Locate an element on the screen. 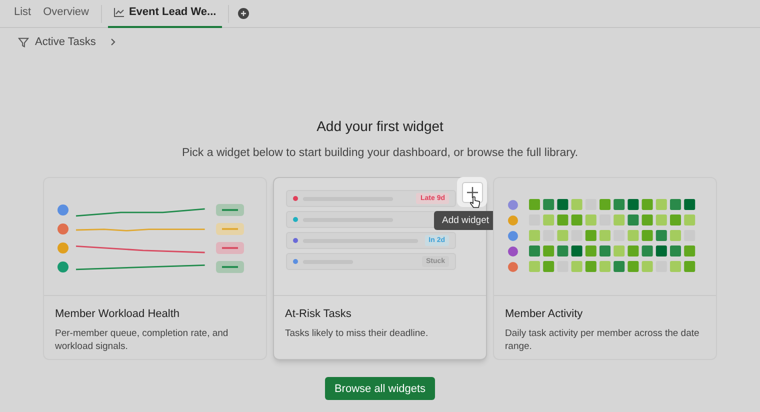 The height and width of the screenshot is (412, 760). hand-cursor-icon is located at coordinates (475, 203).